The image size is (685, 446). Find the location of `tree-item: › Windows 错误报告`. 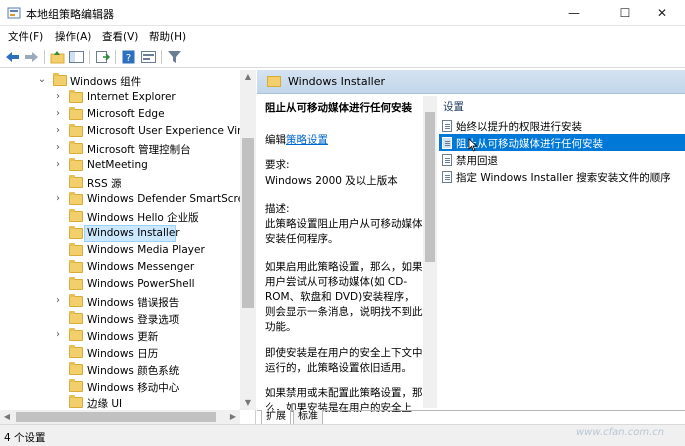

tree-item: › Windows 错误报告 is located at coordinates (120, 301).